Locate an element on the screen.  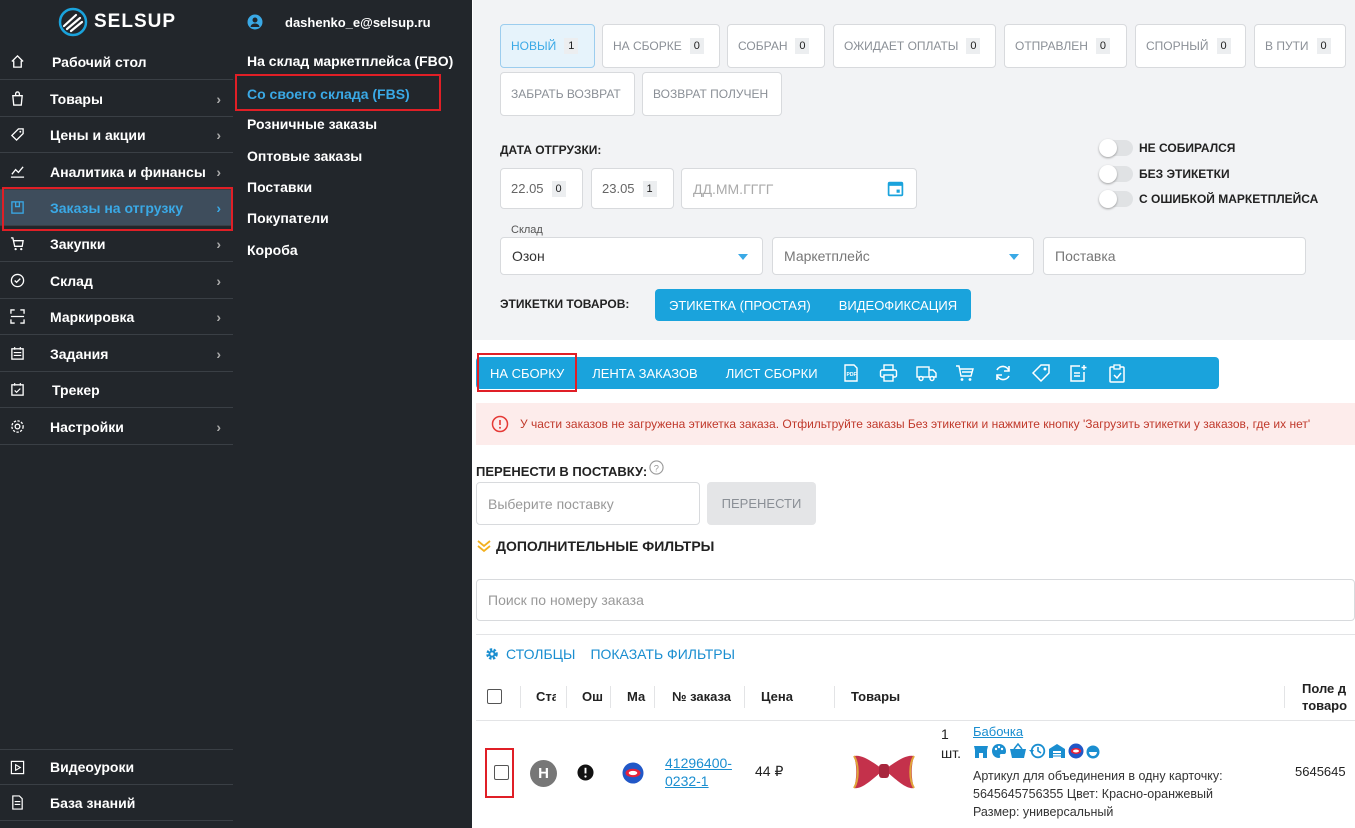
gear-icon is located at coordinates (492, 654).